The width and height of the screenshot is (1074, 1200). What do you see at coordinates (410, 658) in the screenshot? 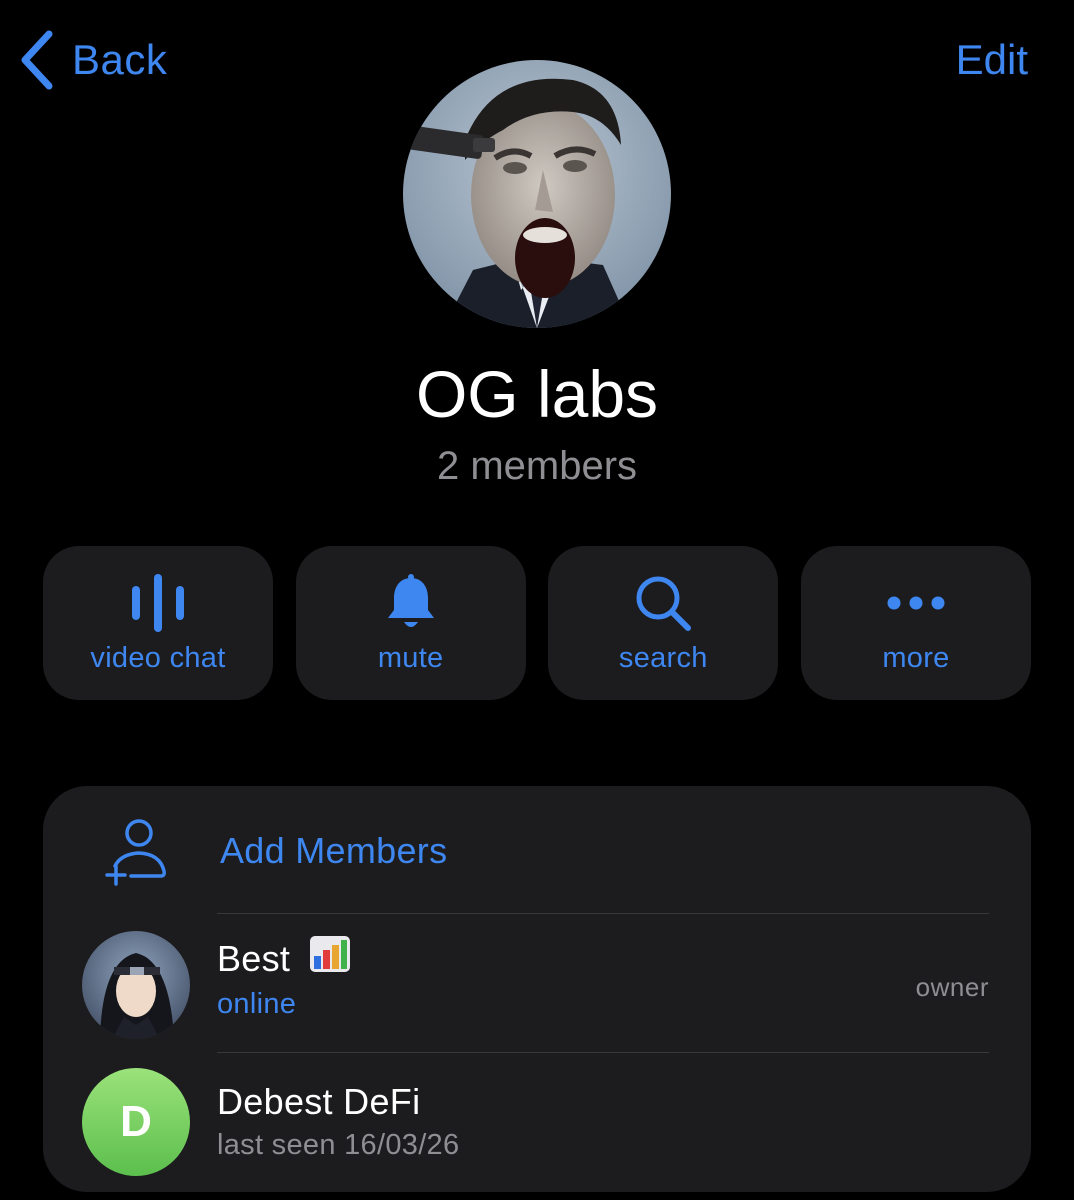
I see `mute-label: mute` at bounding box center [410, 658].